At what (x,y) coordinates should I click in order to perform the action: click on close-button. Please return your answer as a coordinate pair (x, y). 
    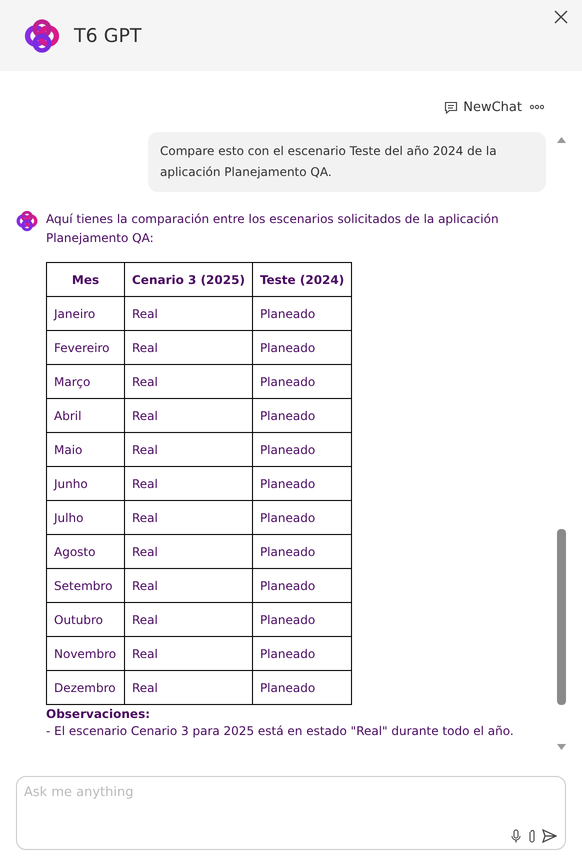
    Looking at the image, I should click on (561, 17).